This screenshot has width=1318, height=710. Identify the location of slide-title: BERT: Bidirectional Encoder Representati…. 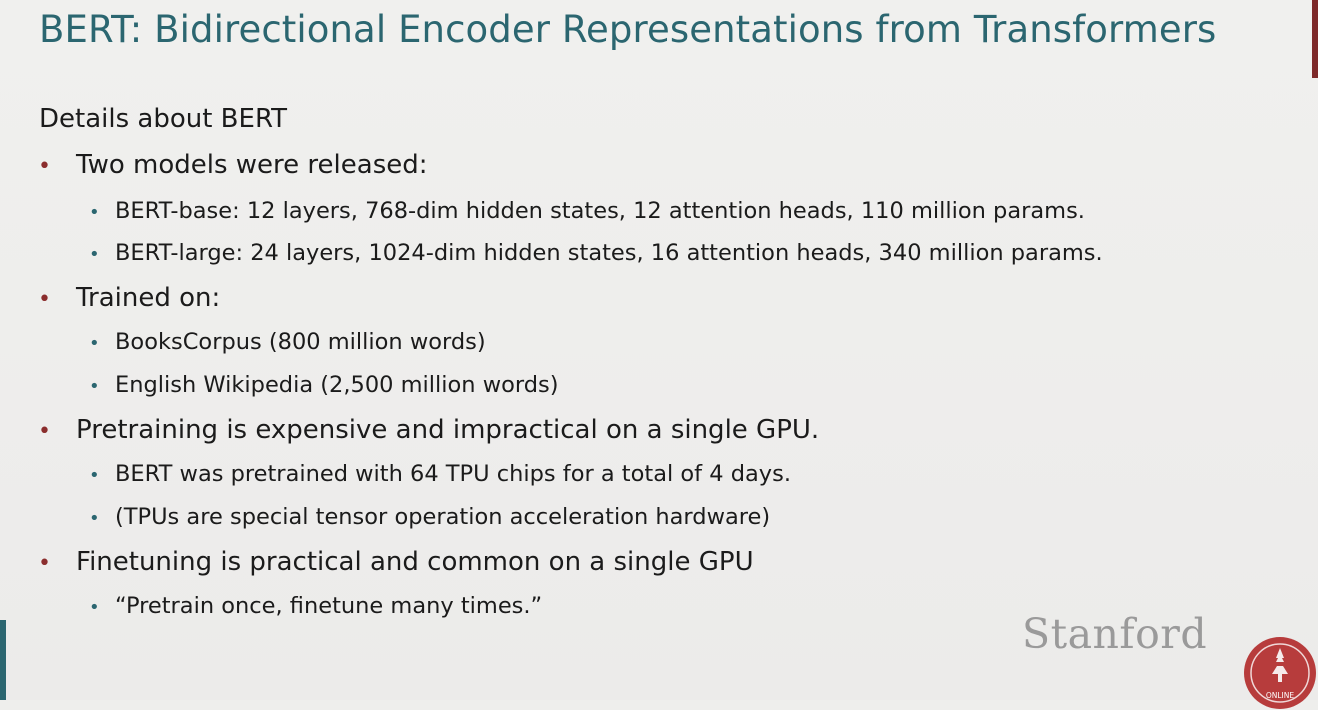
(628, 29).